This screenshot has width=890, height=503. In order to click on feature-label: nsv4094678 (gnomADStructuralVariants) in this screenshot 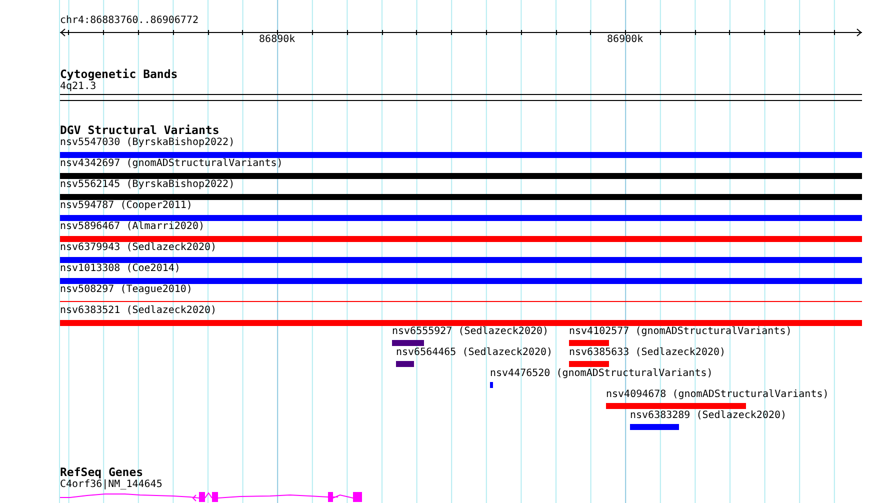, I will do `click(717, 395)`.